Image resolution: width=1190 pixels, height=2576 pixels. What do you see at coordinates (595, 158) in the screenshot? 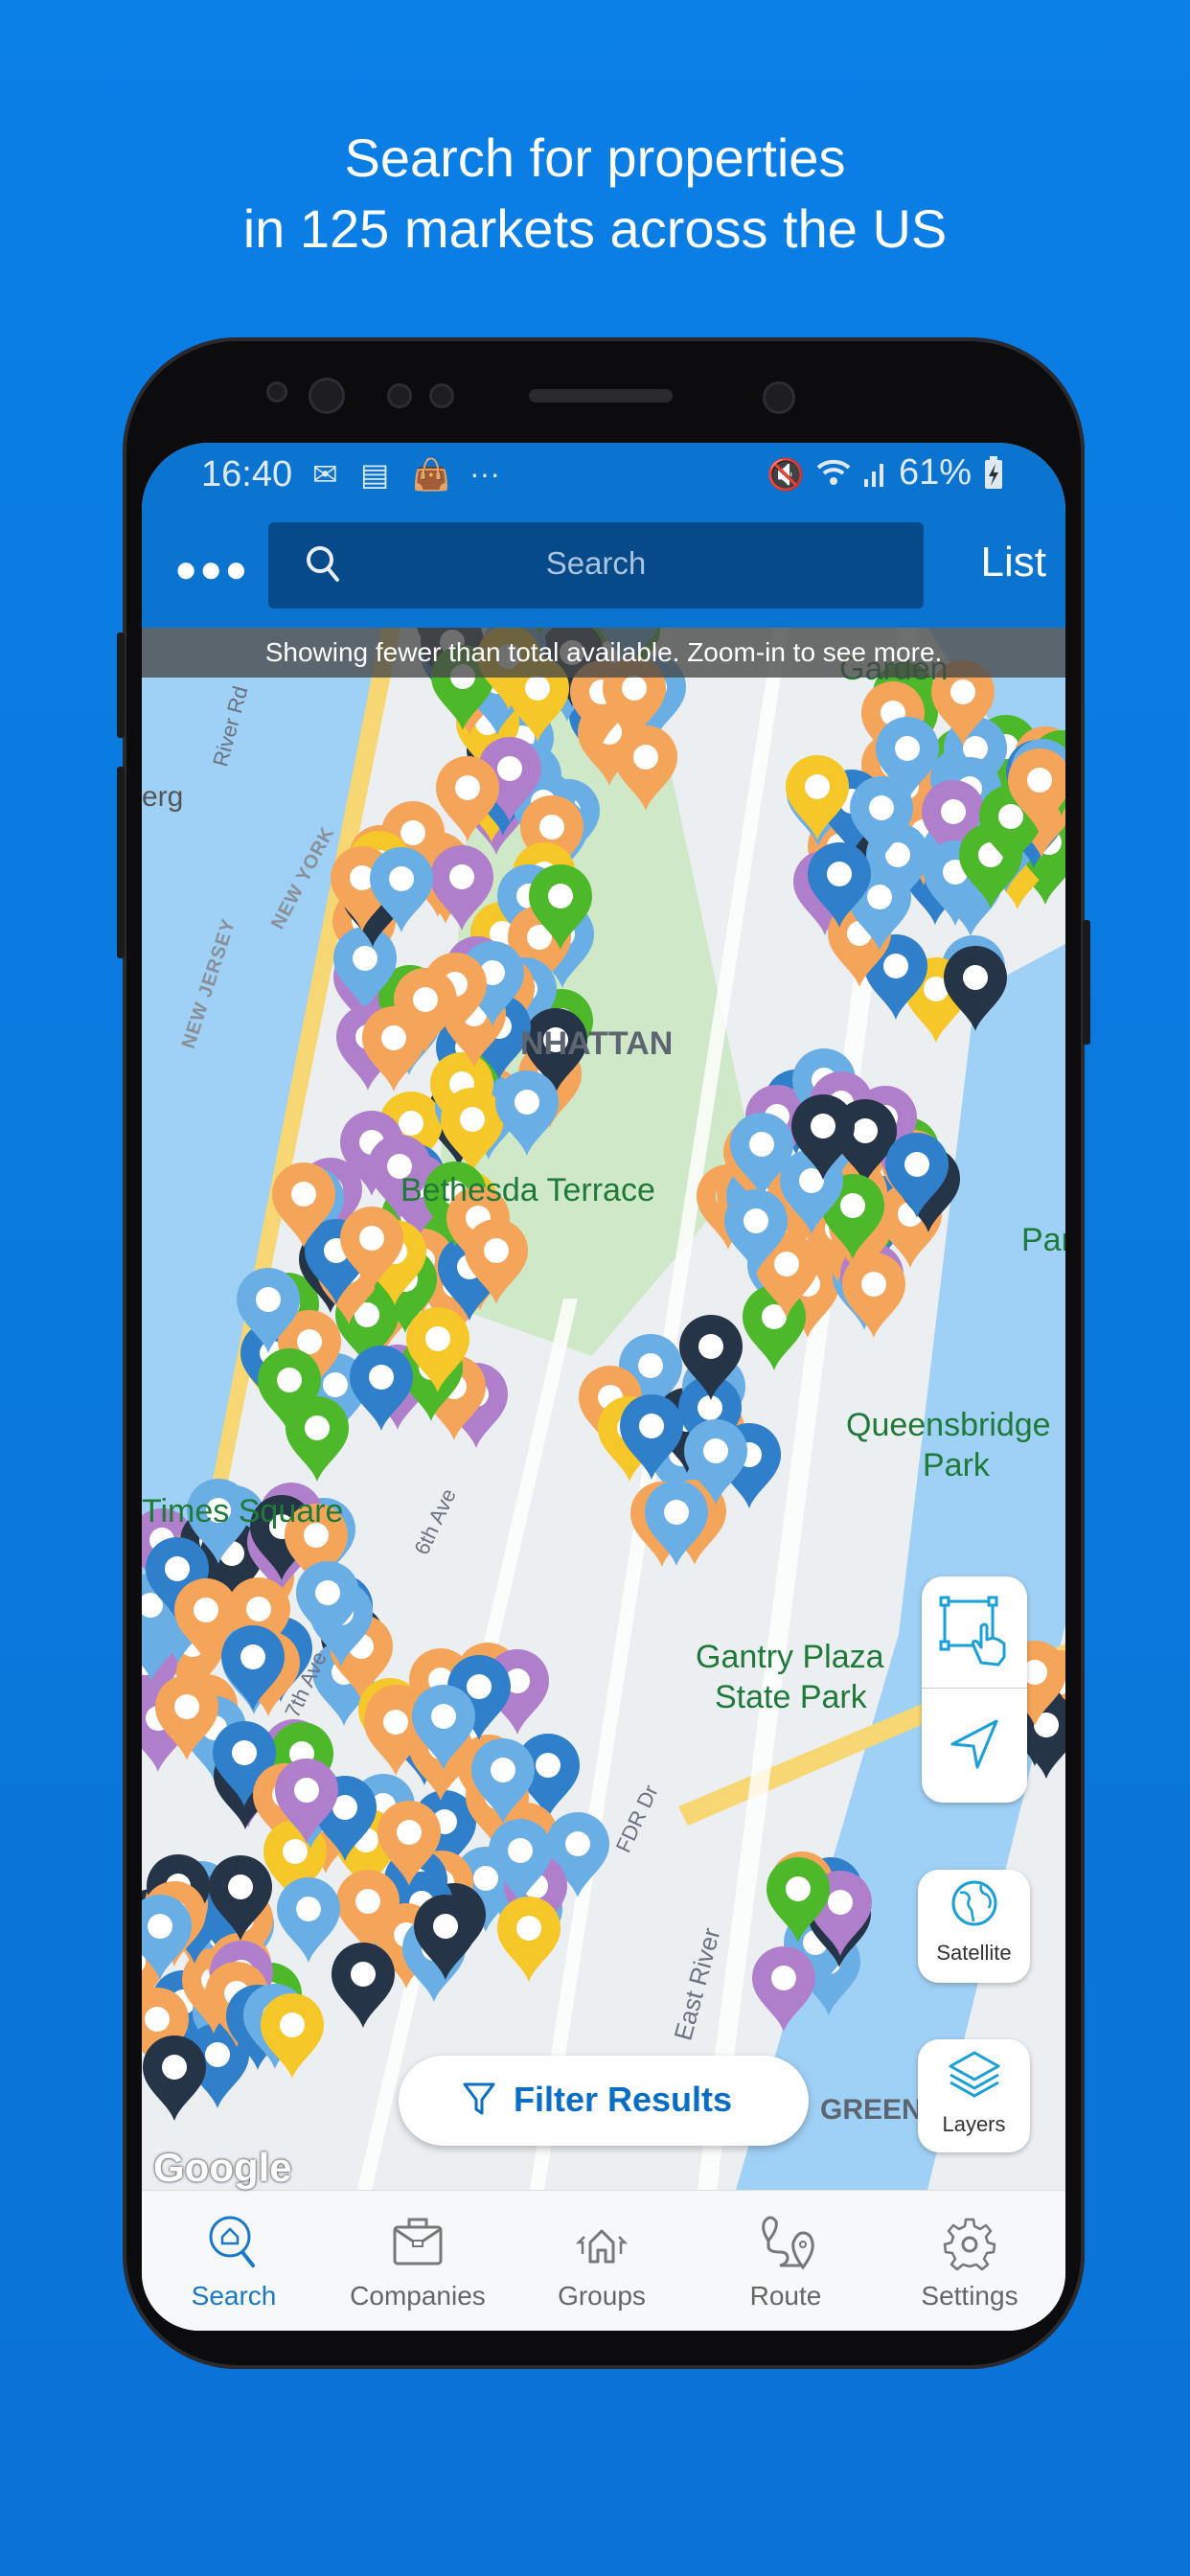
I see `headline-line-1: Search for properties` at bounding box center [595, 158].